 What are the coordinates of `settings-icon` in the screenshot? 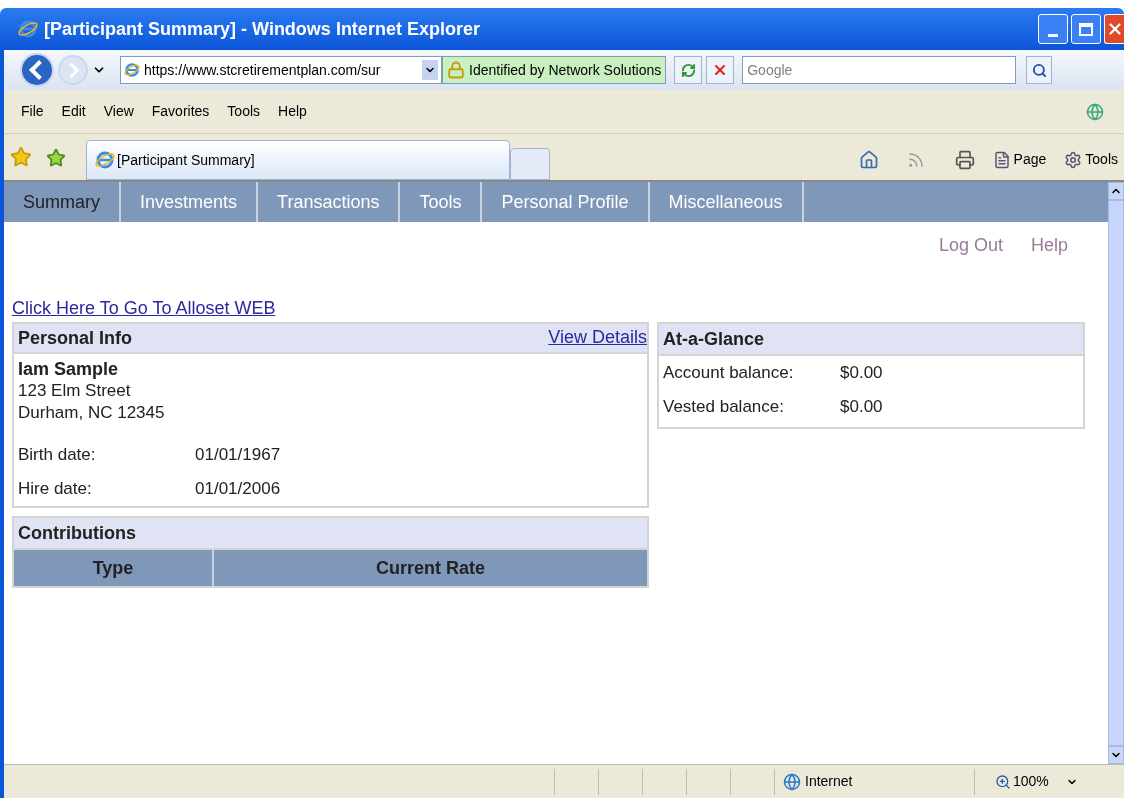 It's located at (1073, 159).